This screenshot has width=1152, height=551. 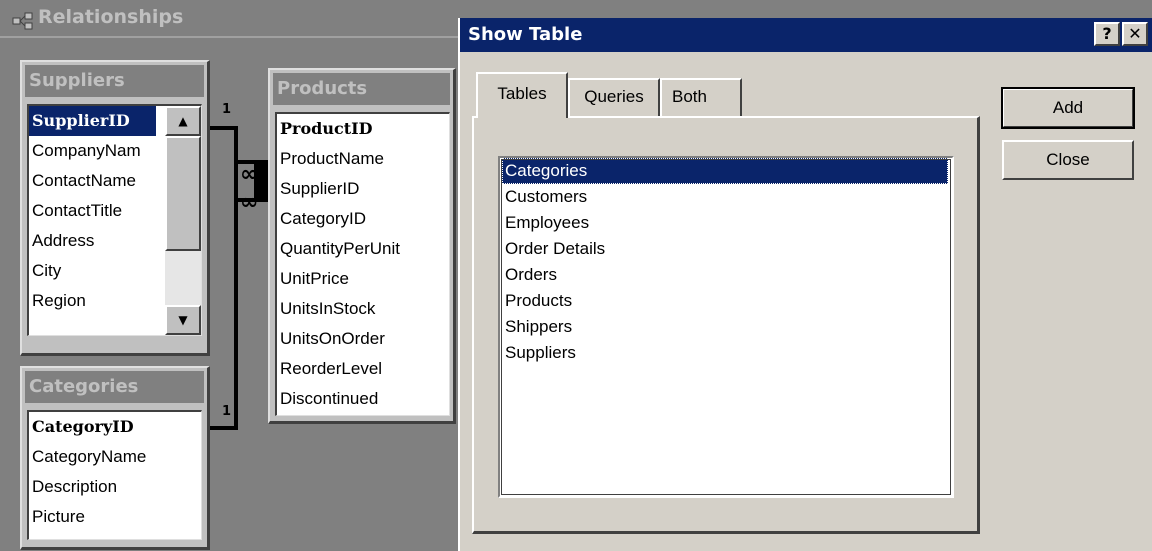 What do you see at coordinates (525, 34) in the screenshot?
I see `dialog-title: Show Table` at bounding box center [525, 34].